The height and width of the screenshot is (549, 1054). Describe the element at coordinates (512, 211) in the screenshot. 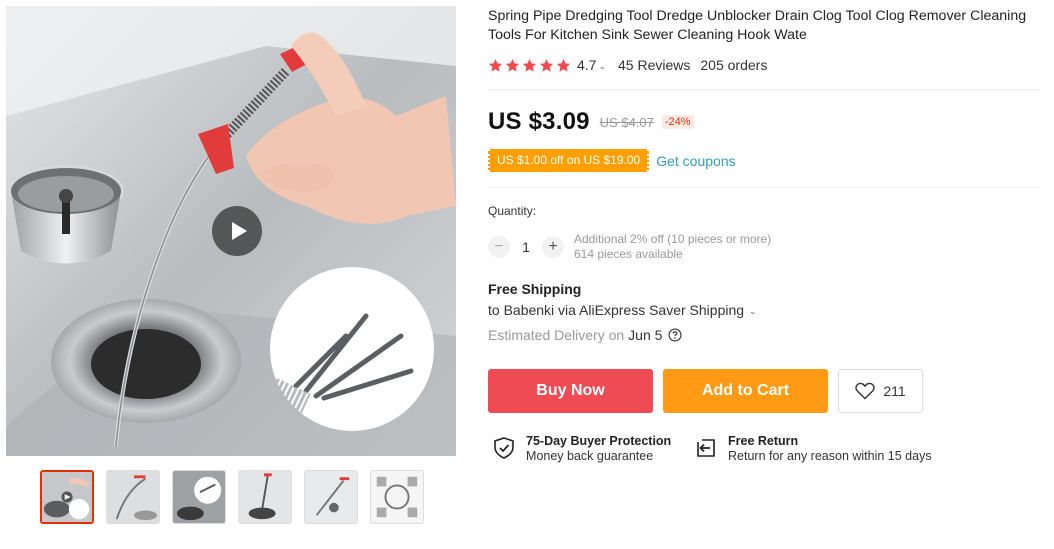

I see `quantity-label: Quantity:` at that location.